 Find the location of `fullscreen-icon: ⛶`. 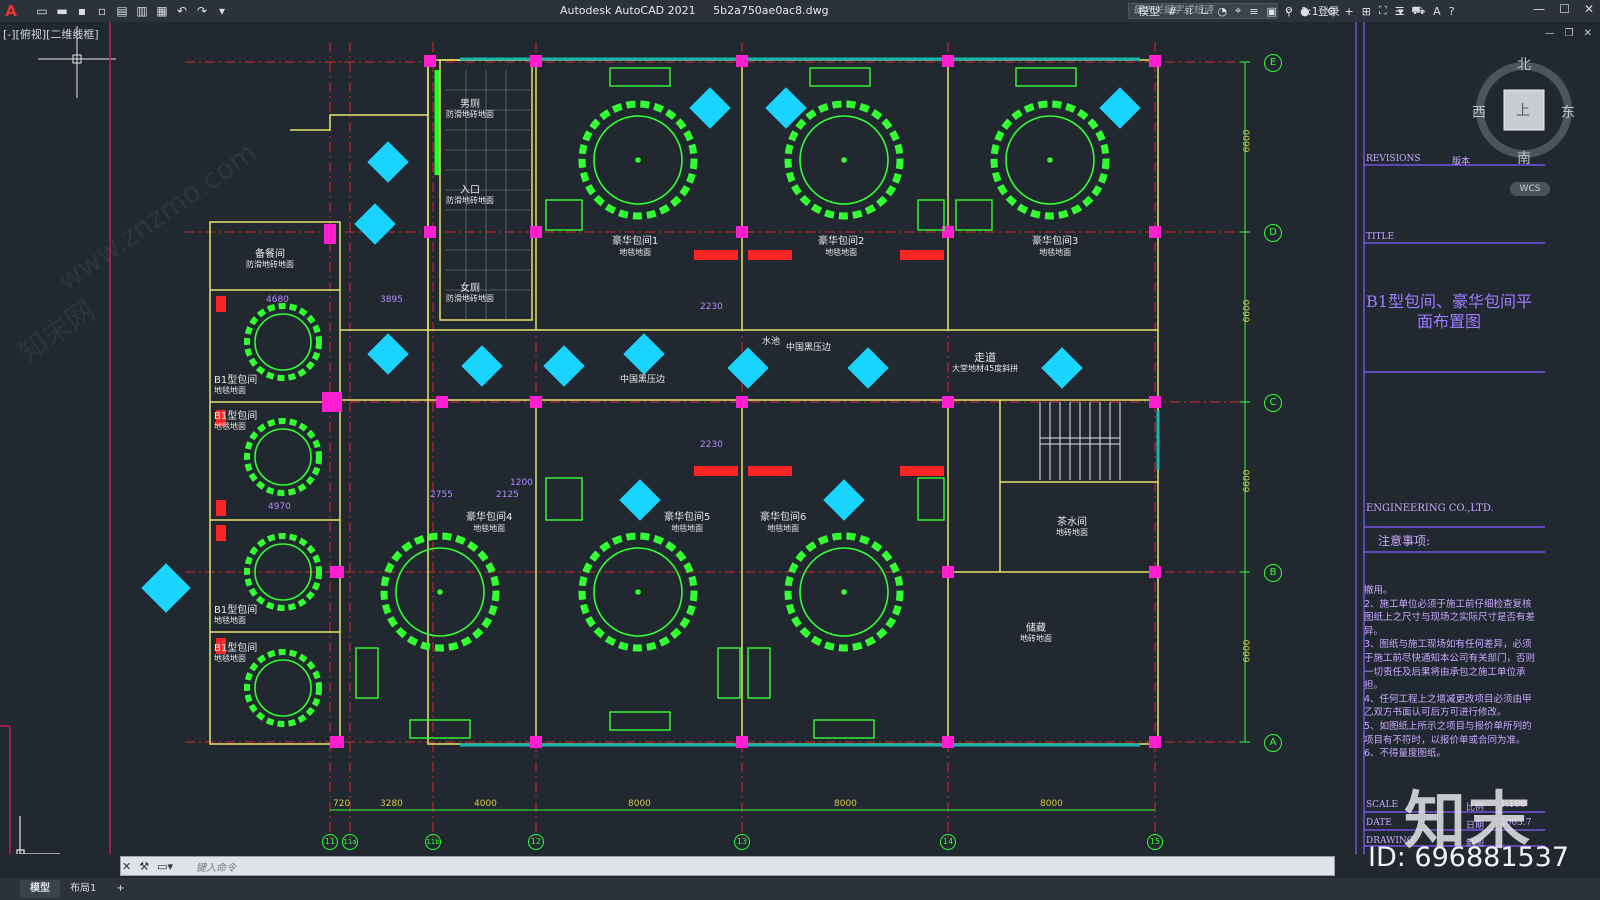

fullscreen-icon: ⛶ is located at coordinates (1383, 11).